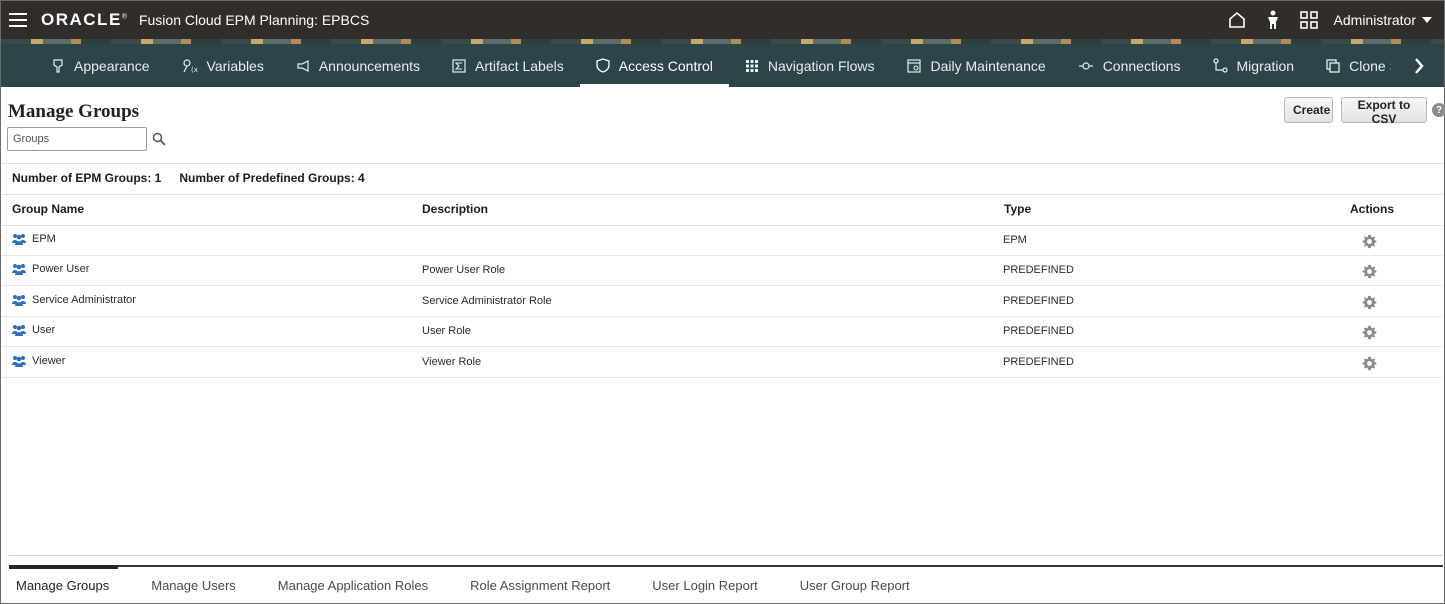  I want to click on navigator-grid-icon, so click(1309, 20).